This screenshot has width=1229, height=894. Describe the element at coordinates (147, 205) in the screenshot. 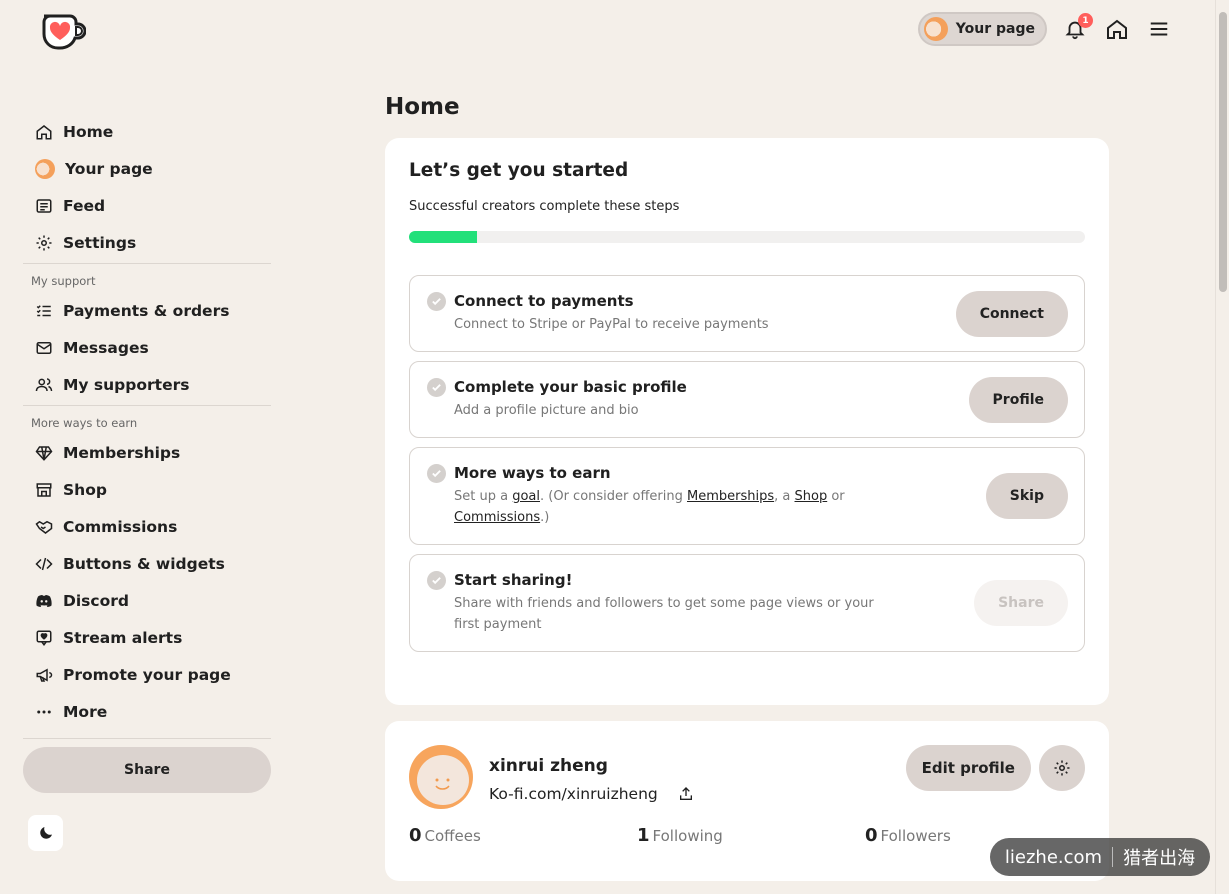

I see `sidebar-item-feed: Feed` at that location.